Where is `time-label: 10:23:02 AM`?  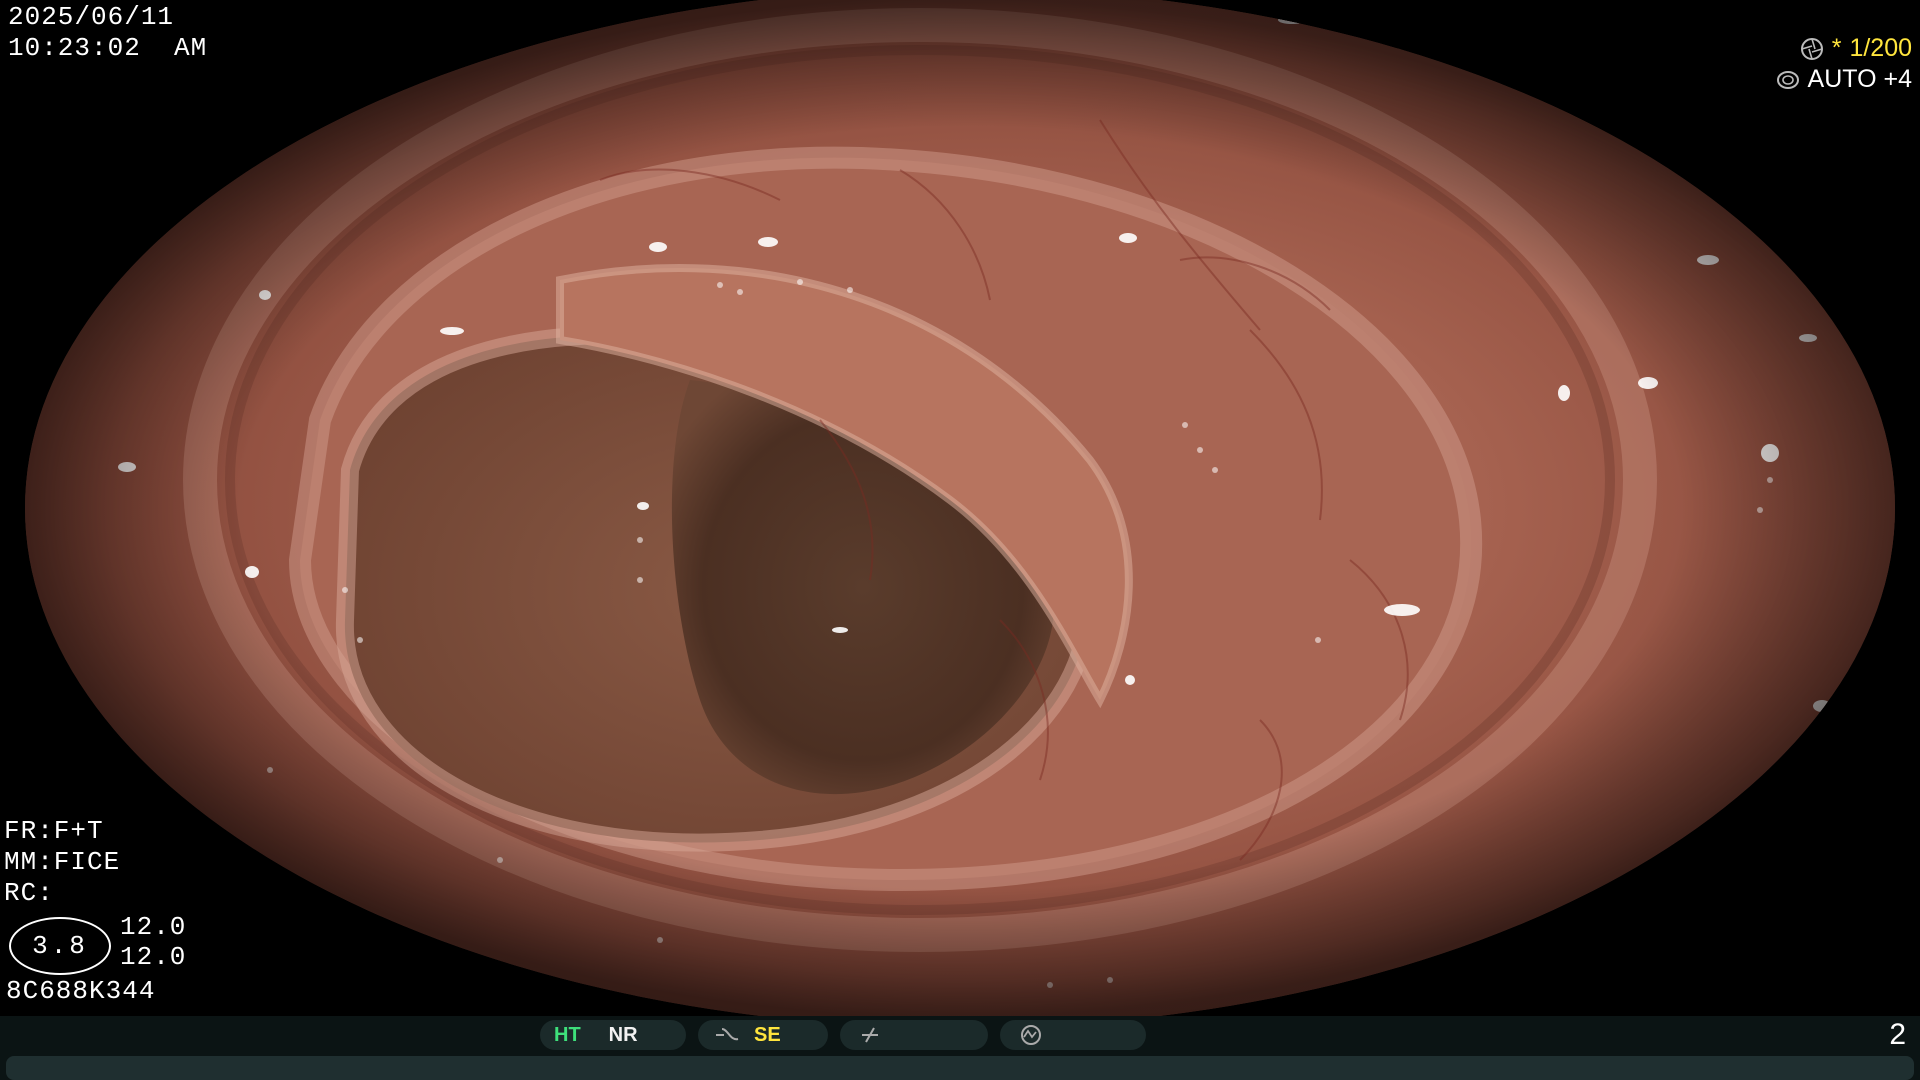 time-label: 10:23:02 AM is located at coordinates (108, 48).